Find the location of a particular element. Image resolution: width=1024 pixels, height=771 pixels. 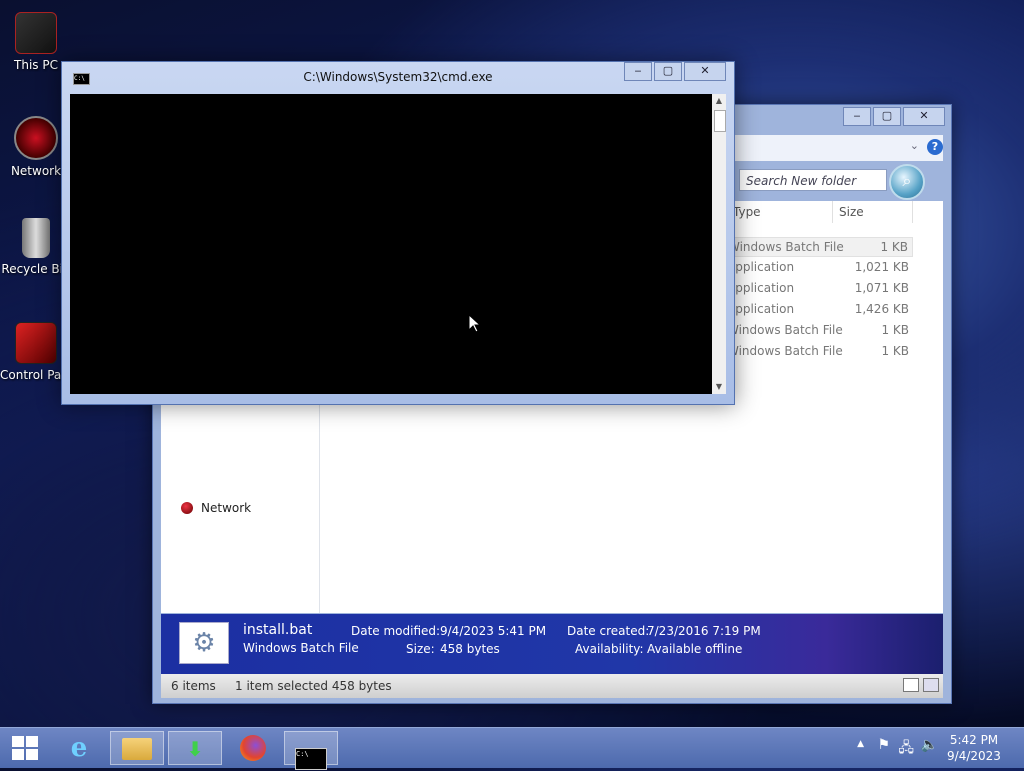

volume-icon: 🔈 is located at coordinates (929, 745).